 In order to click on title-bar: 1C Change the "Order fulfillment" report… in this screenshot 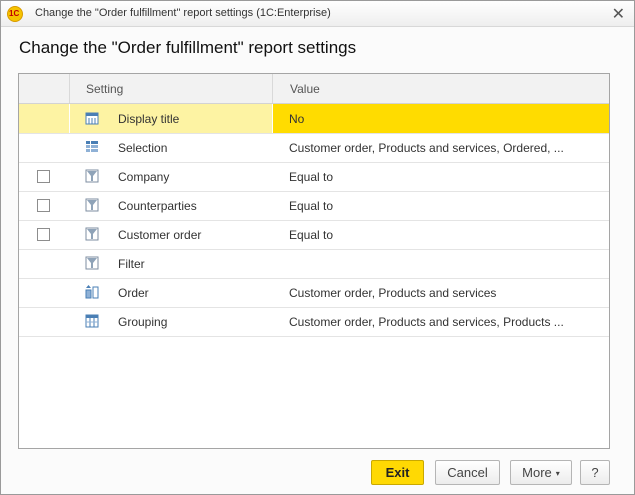, I will do `click(317, 14)`.